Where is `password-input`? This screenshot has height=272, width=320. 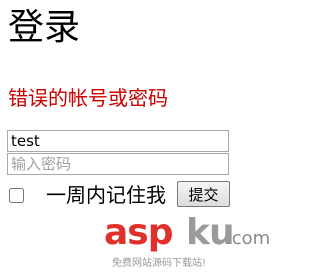 password-input is located at coordinates (118, 164).